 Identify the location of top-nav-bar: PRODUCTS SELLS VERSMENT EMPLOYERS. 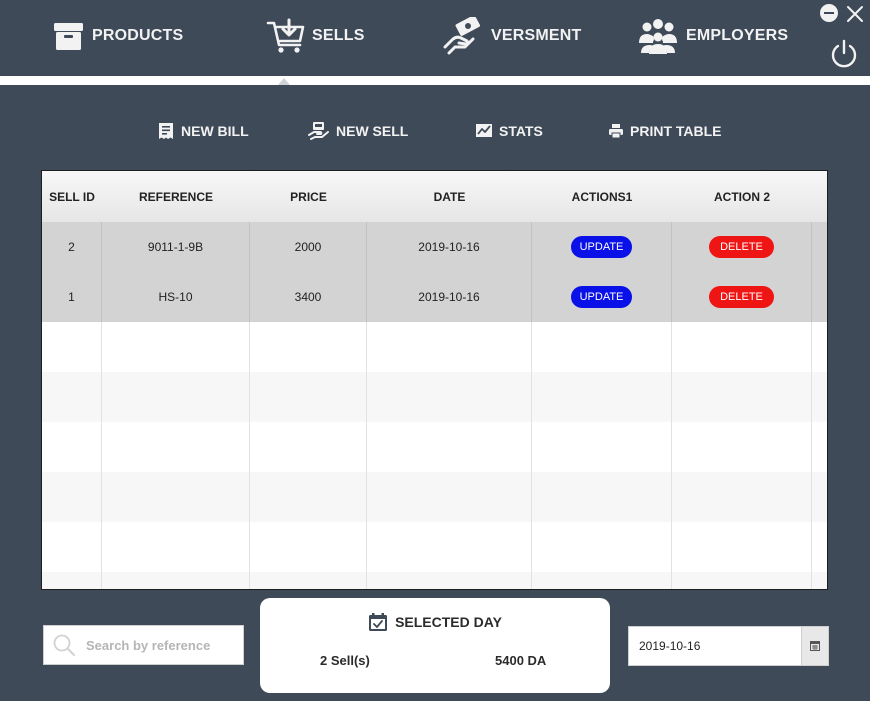
(435, 38).